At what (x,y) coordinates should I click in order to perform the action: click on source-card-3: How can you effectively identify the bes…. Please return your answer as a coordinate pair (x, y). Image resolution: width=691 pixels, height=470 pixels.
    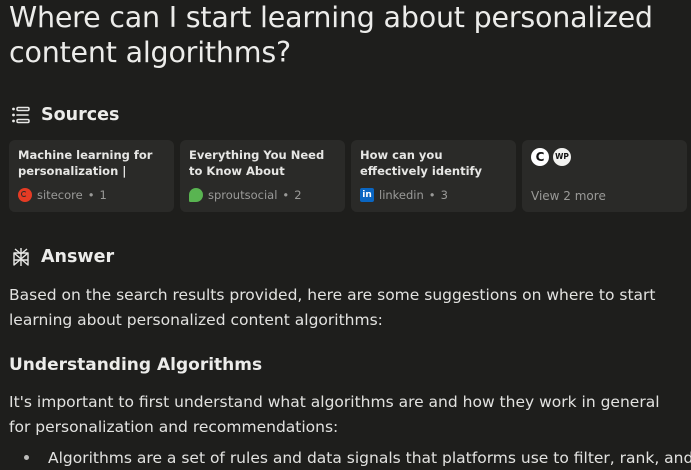
    Looking at the image, I should click on (433, 176).